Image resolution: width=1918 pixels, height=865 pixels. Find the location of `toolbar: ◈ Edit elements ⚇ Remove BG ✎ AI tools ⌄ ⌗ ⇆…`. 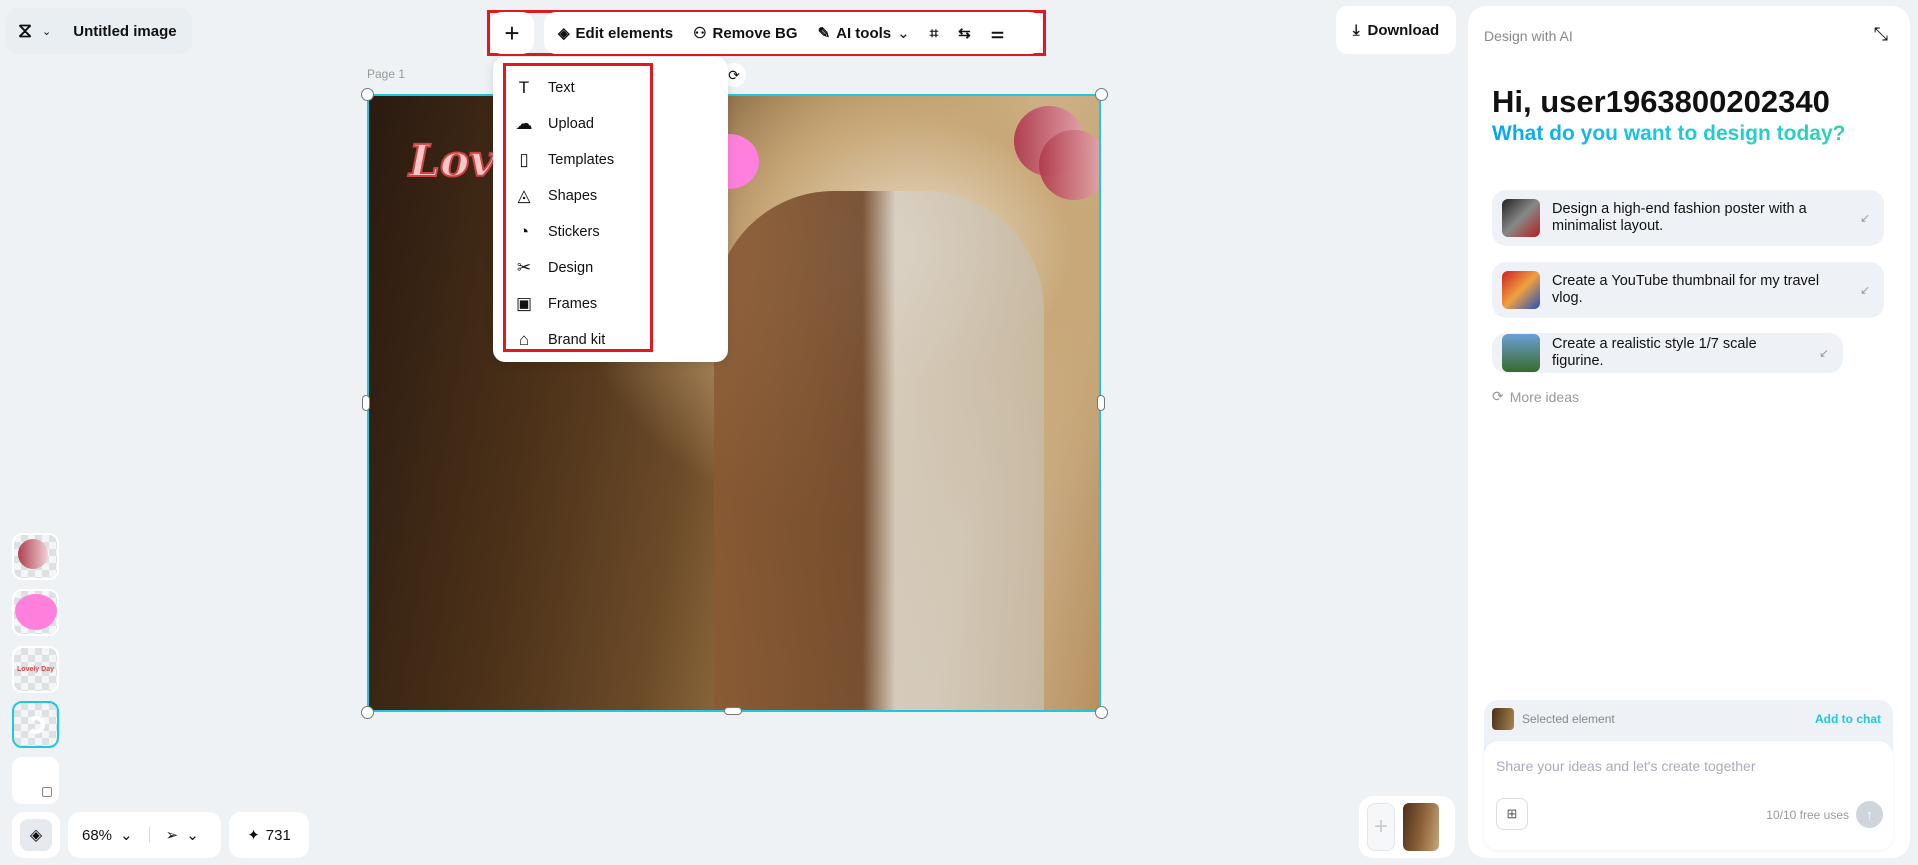

toolbar: ◈ Edit elements ⚇ Remove BG ✎ AI tools ⌄ ⌗ ⇆… is located at coordinates (793, 33).